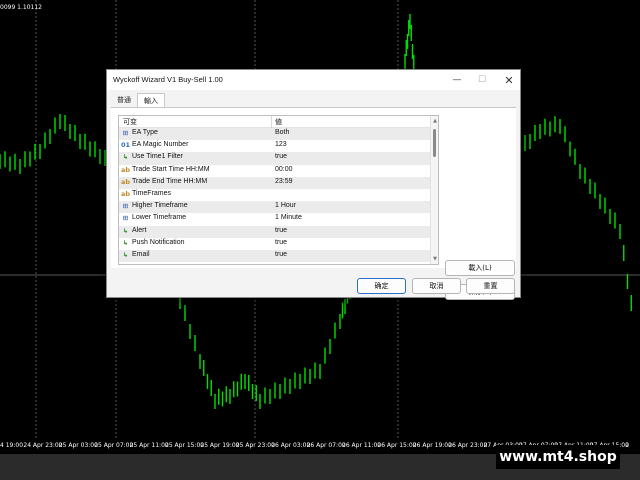 This screenshot has width=640, height=480. I want to click on time-label: 26 Apr 07:00, so click(326, 445).